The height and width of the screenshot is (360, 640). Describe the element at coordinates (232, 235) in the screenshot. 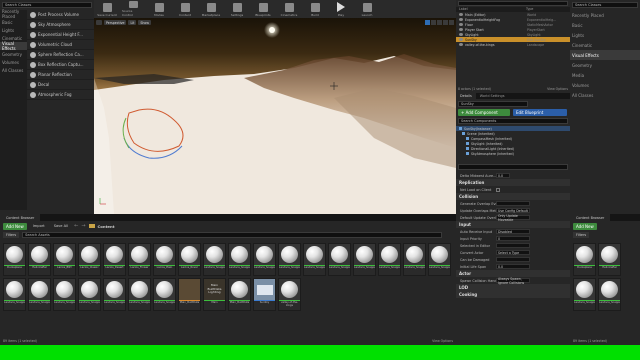

I see `asset-search-input: Search Assets` at that location.